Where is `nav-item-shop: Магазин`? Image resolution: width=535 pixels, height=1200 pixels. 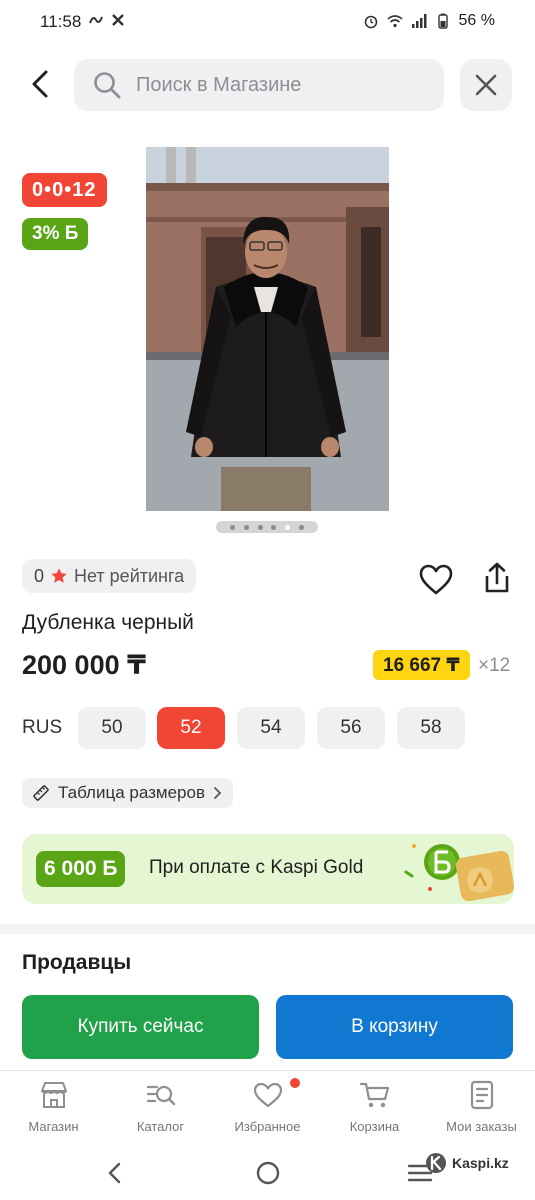 nav-item-shop: Магазин is located at coordinates (53, 1112).